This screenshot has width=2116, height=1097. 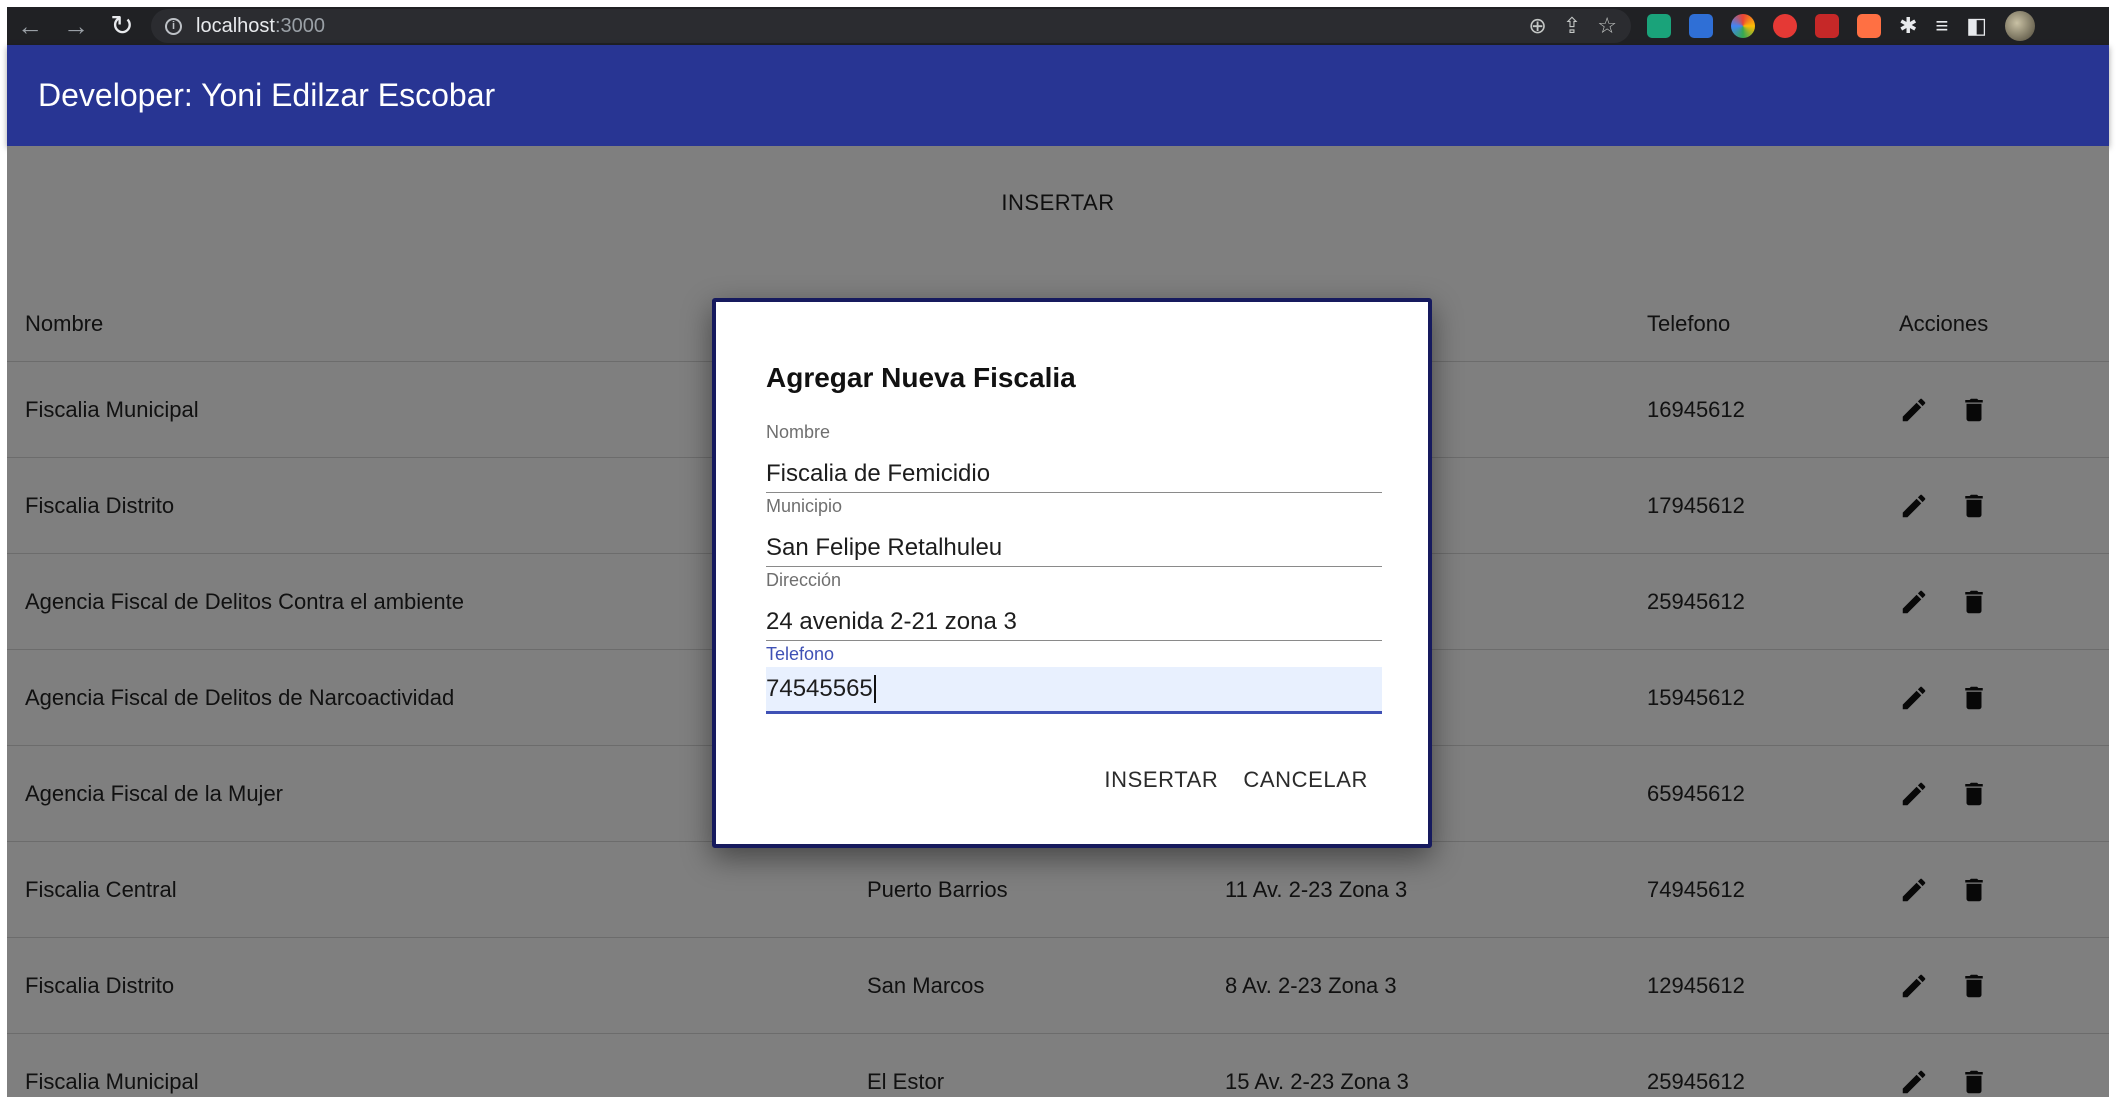 I want to click on profile-avatar, so click(x=2020, y=26).